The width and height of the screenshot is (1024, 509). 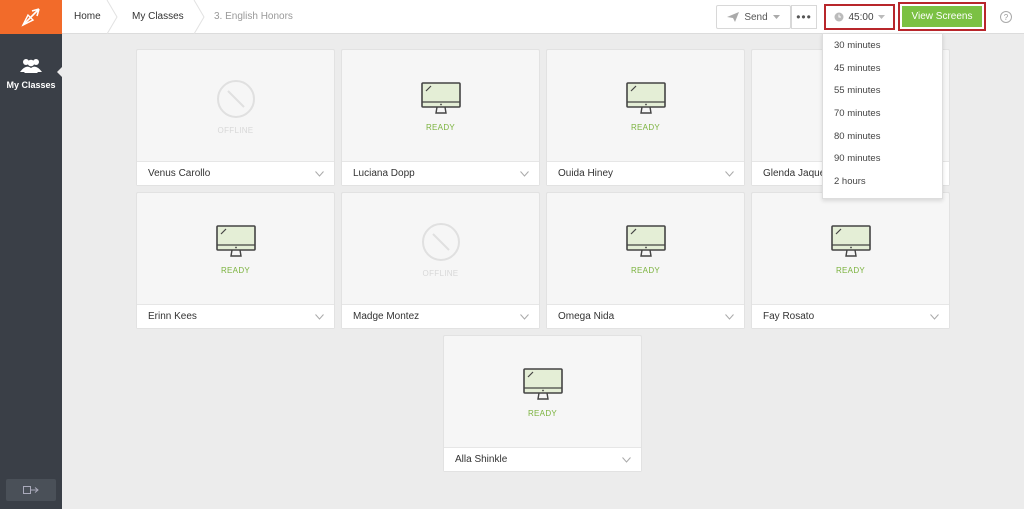 I want to click on app-logo, so click(x=31, y=17).